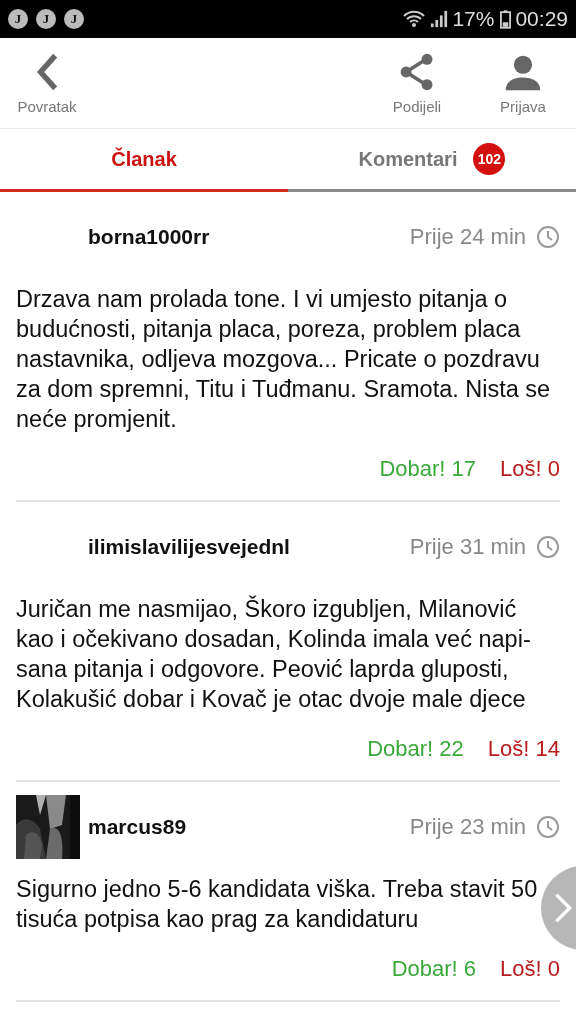 Image resolution: width=576 pixels, height=1024 pixels. I want to click on comment-text: Juričan me nasmijao, Škoro izgubljen, Milanović kao i očekivano dosadan, Kolinda imala već napi-sana pitanja i odgovore. Peović laprda gluposti, Kolakušić dobar i Kovač je otac dvoje male djece, so click(274, 654).